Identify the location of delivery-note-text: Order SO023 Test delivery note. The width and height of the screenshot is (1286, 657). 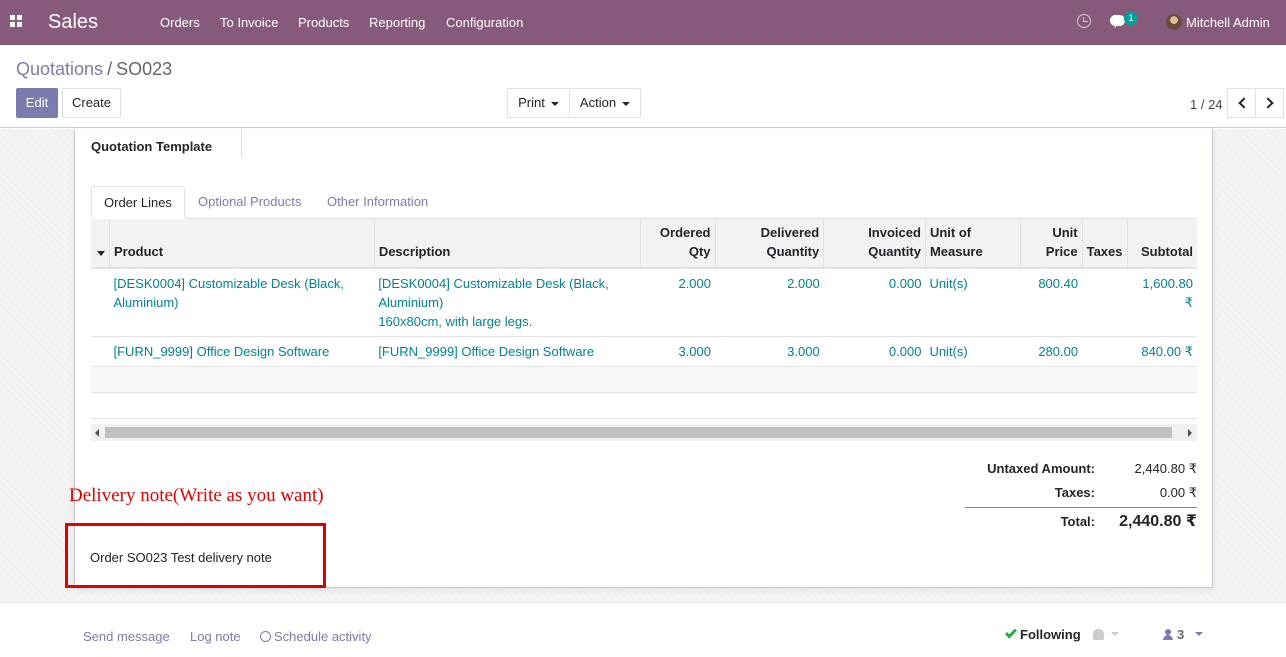
(181, 557).